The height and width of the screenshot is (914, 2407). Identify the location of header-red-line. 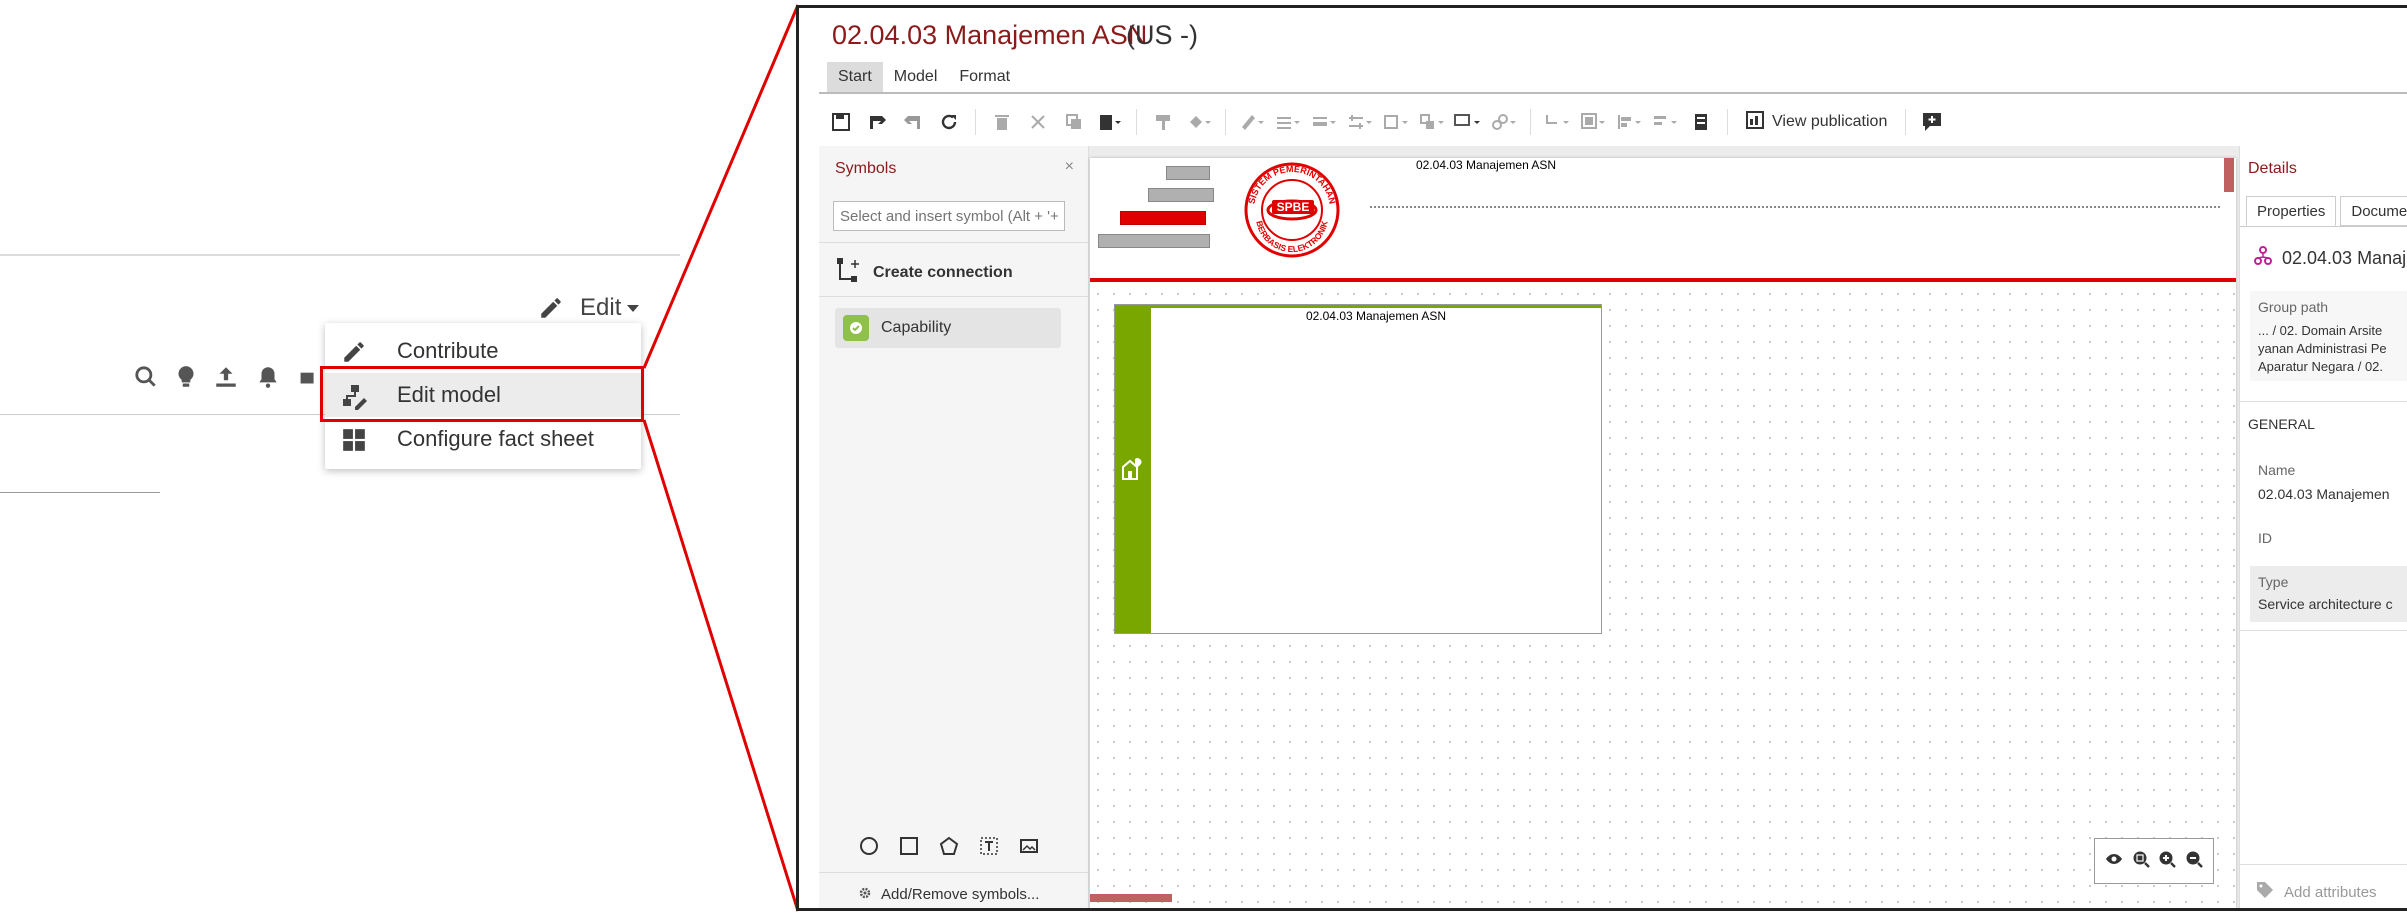
(1663, 280).